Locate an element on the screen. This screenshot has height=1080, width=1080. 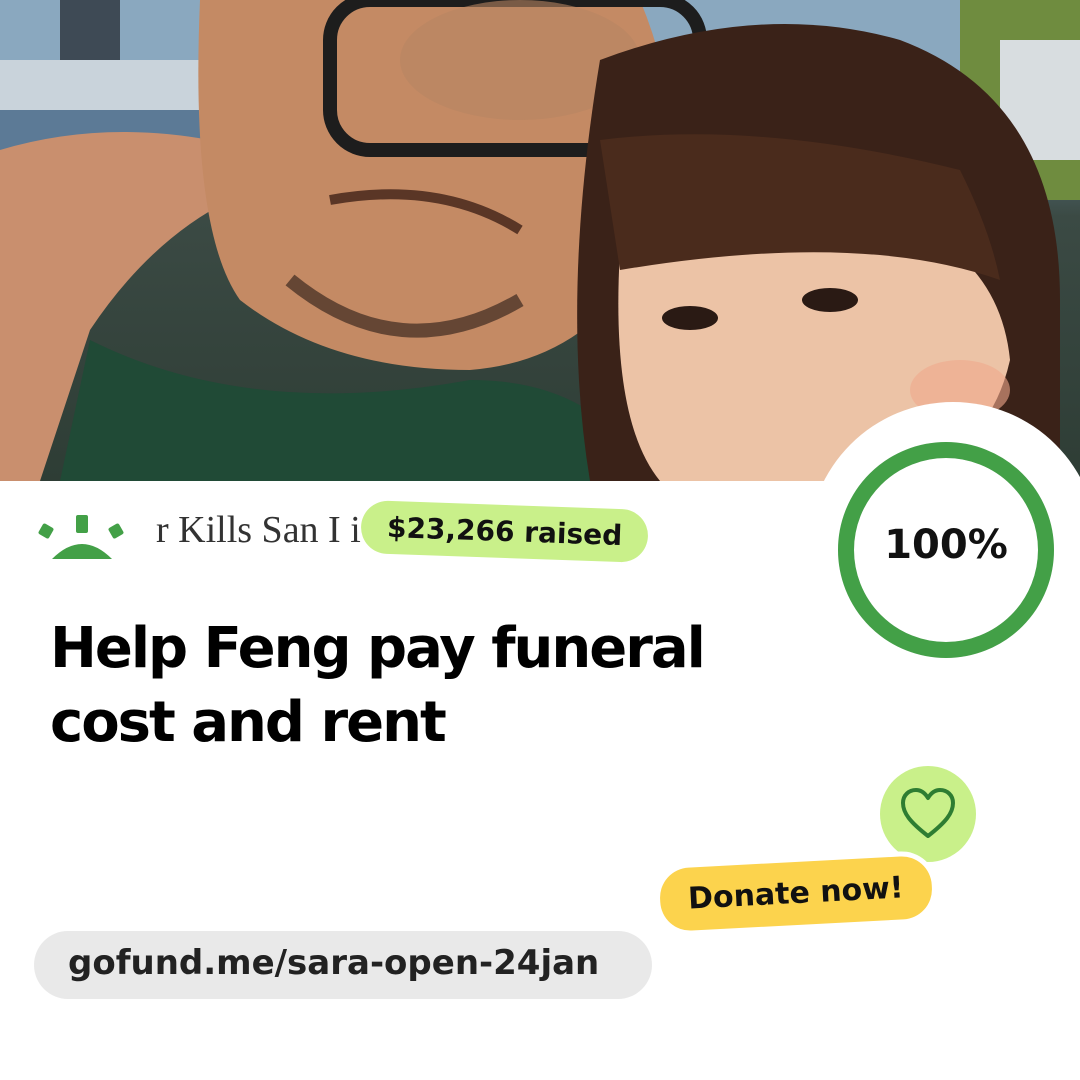
amount-raised-badge: $23,266 raised is located at coordinates (505, 531).